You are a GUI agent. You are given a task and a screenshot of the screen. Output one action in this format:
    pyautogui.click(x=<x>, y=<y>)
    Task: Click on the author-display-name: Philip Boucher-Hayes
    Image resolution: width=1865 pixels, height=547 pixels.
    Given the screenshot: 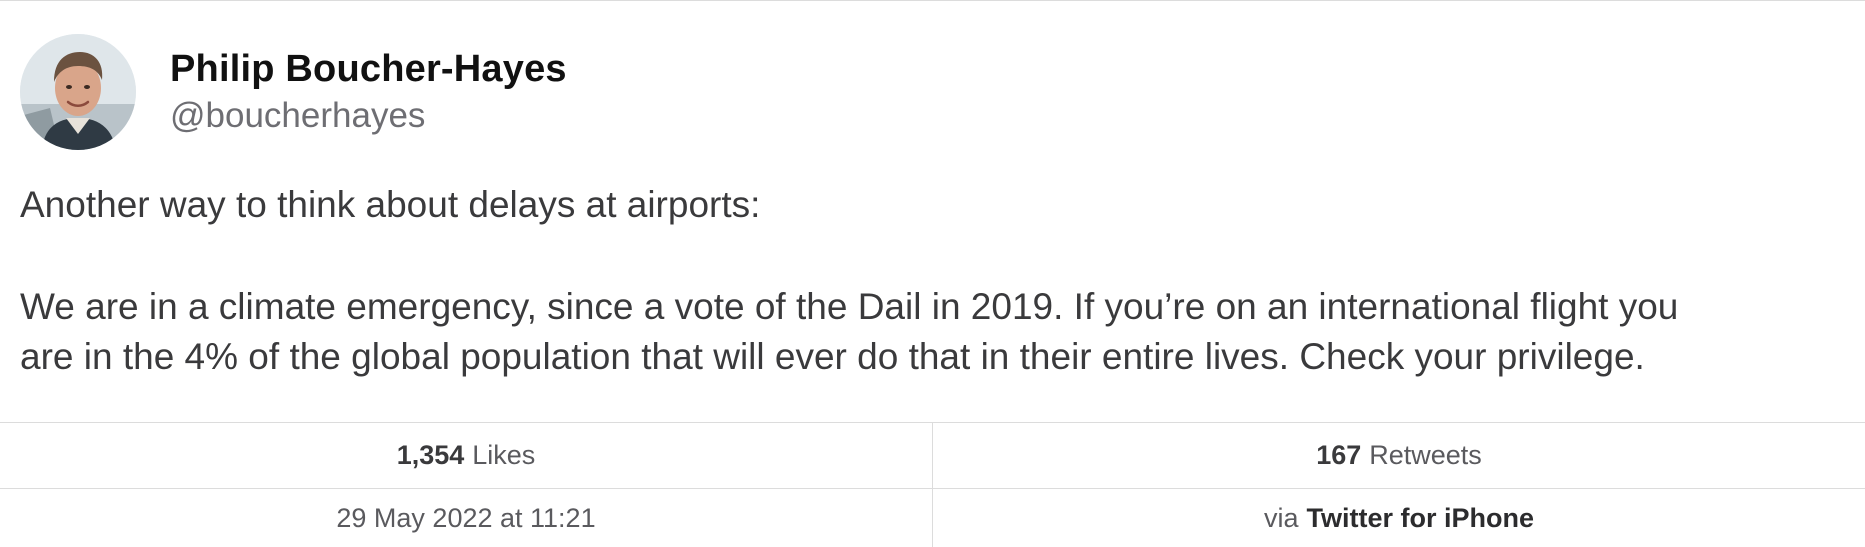 What is the action you would take?
    pyautogui.click(x=368, y=69)
    